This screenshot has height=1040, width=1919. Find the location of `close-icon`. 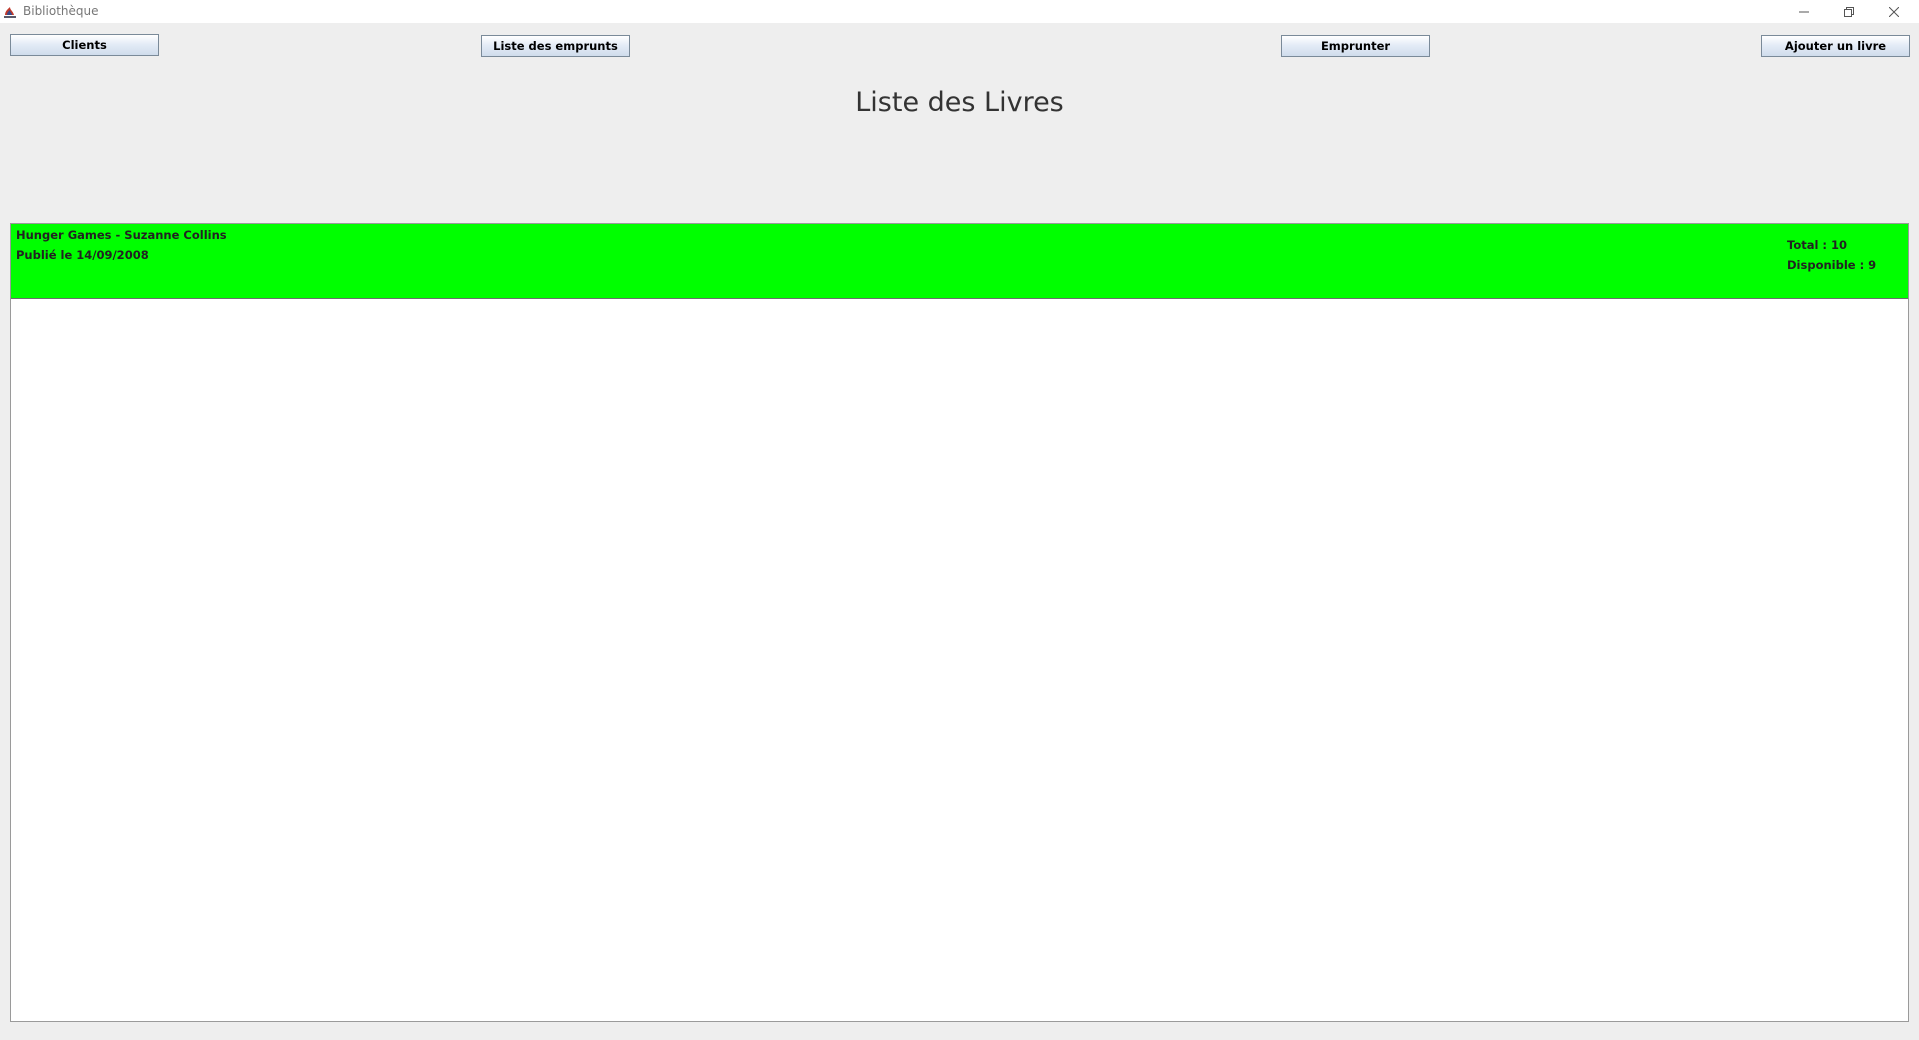

close-icon is located at coordinates (1893, 11).